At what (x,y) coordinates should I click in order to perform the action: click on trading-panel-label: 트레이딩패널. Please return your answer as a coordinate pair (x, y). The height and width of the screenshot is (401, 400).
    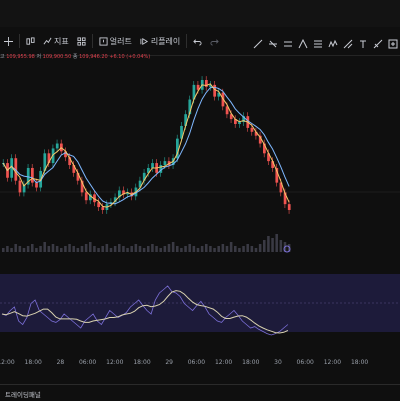
    Looking at the image, I should click on (23, 394).